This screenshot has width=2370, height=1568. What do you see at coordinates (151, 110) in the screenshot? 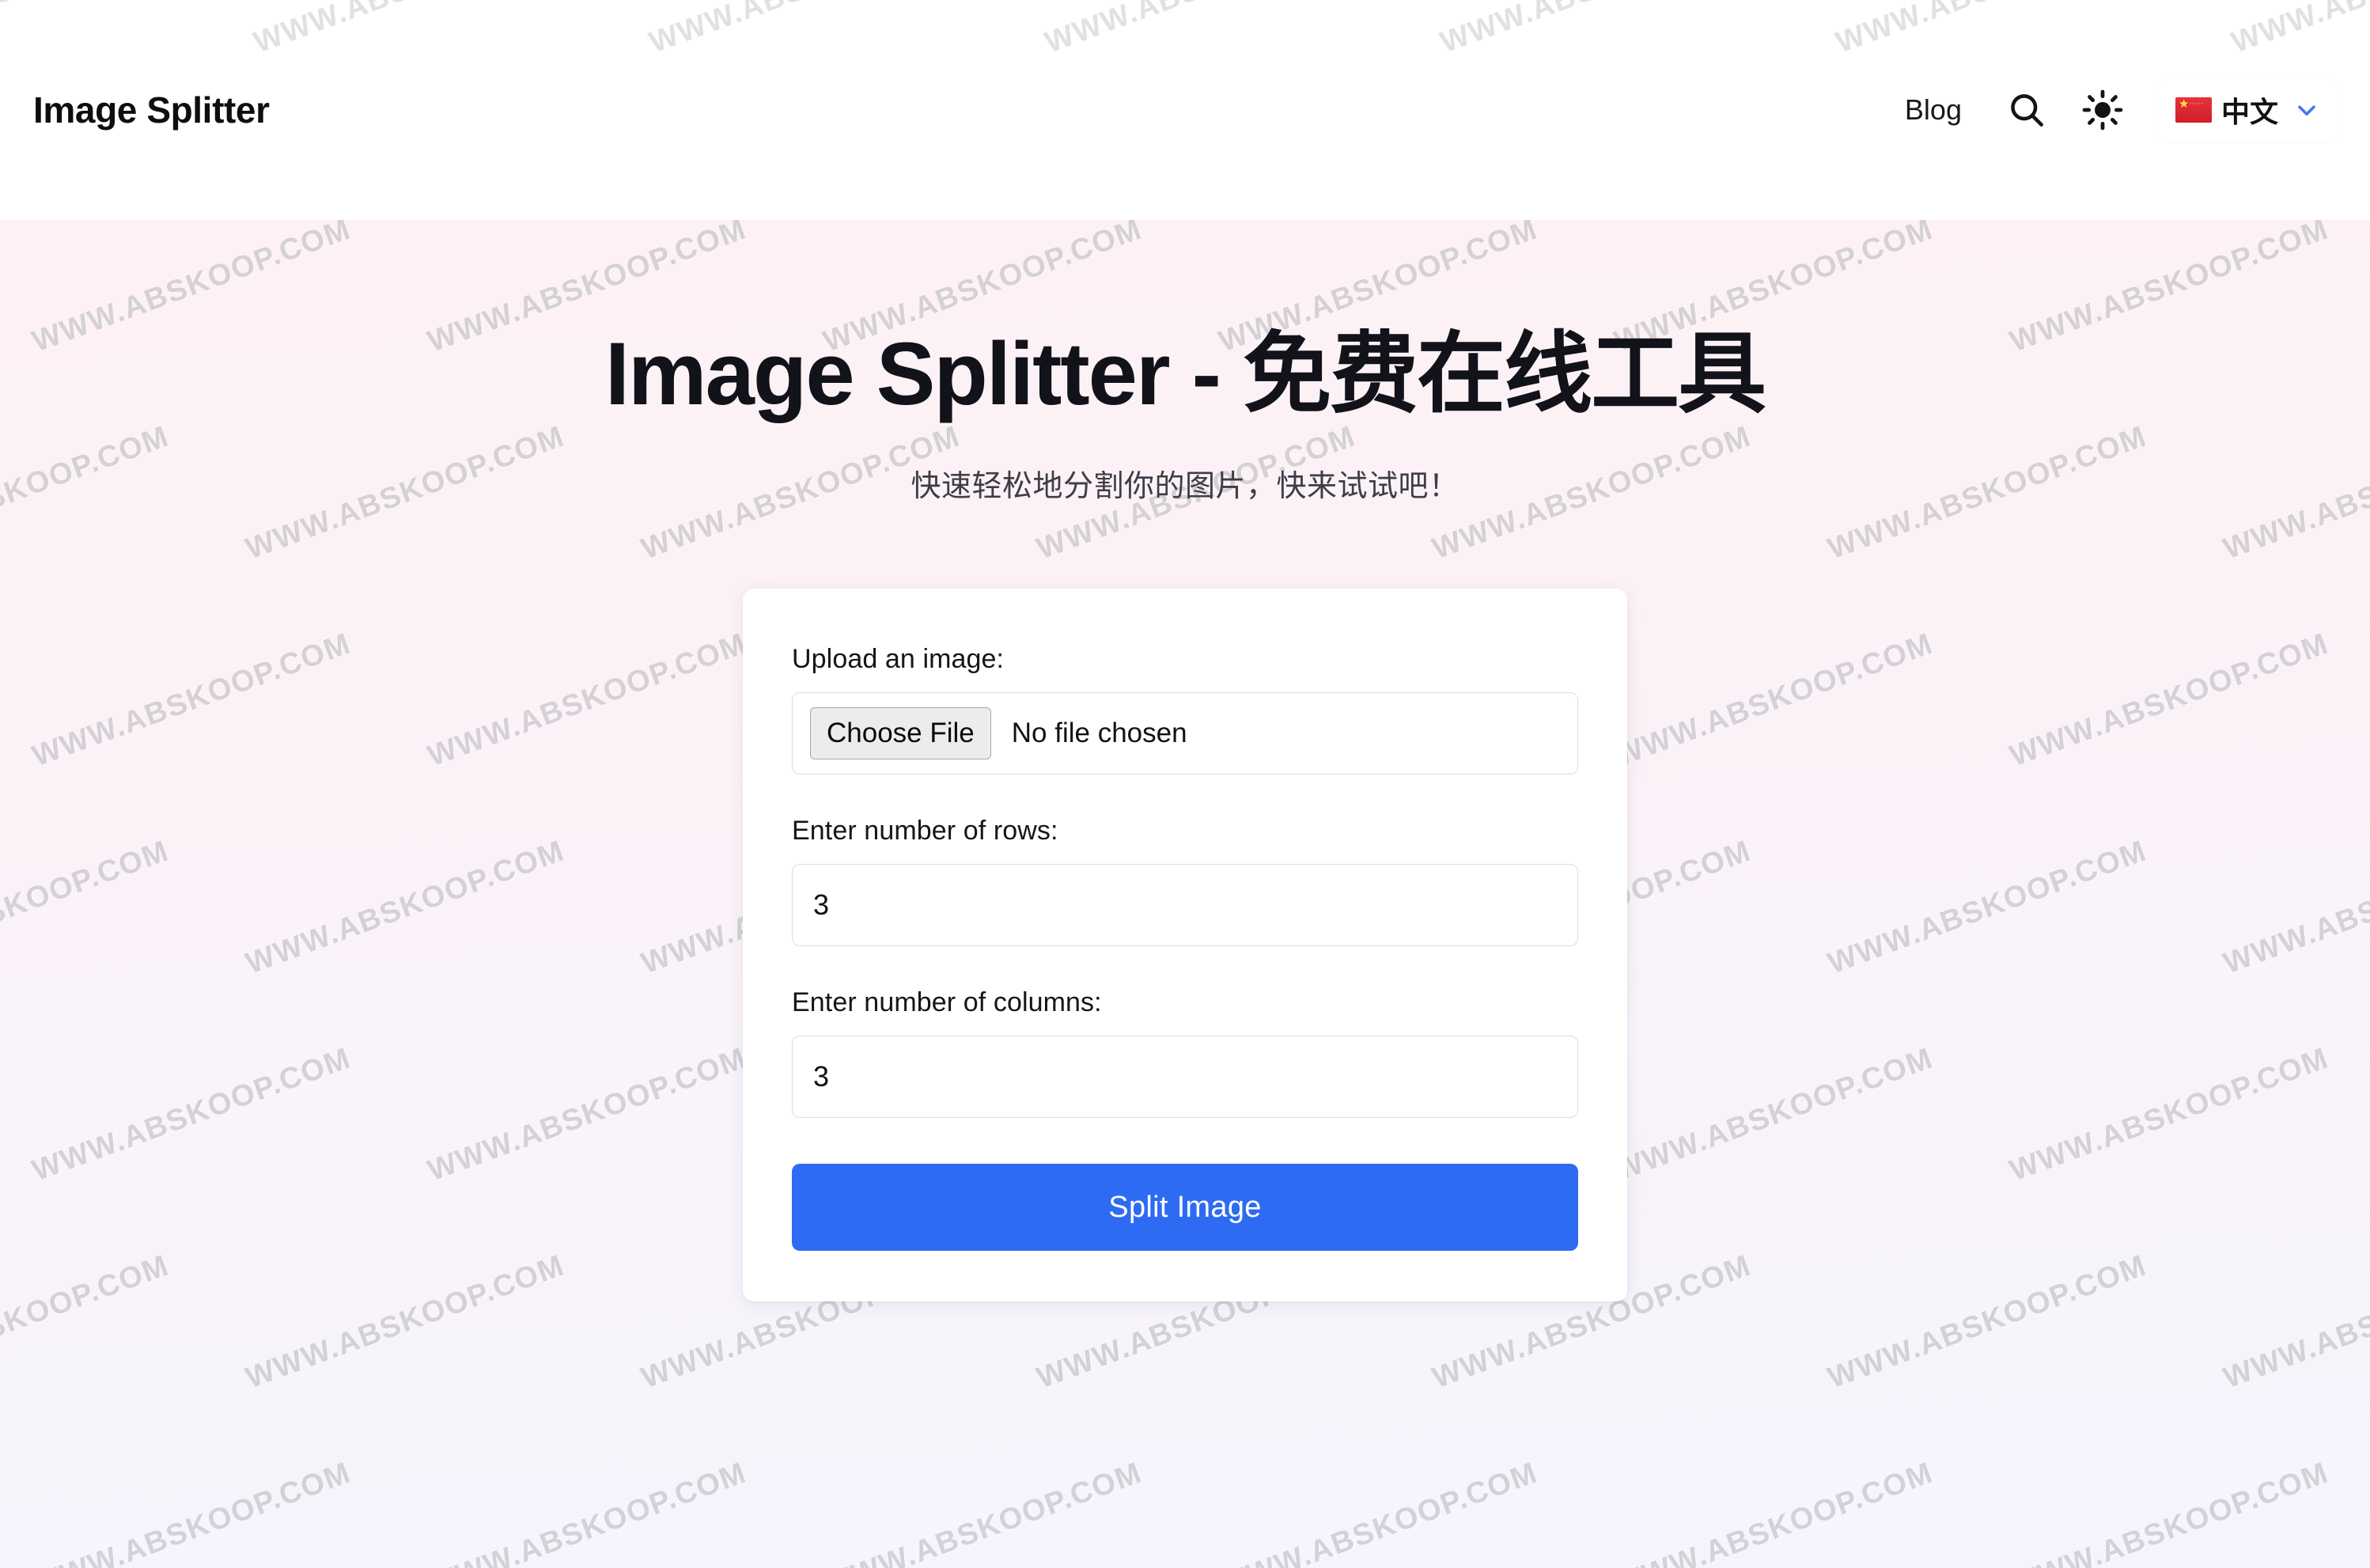
I see `brand-logo: Image Splitter` at bounding box center [151, 110].